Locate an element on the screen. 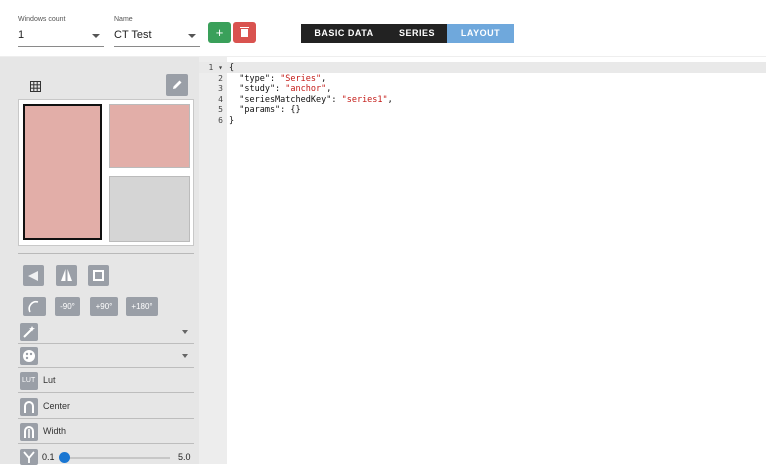 The width and height of the screenshot is (766, 470). code-line: { is located at coordinates (232, 68).